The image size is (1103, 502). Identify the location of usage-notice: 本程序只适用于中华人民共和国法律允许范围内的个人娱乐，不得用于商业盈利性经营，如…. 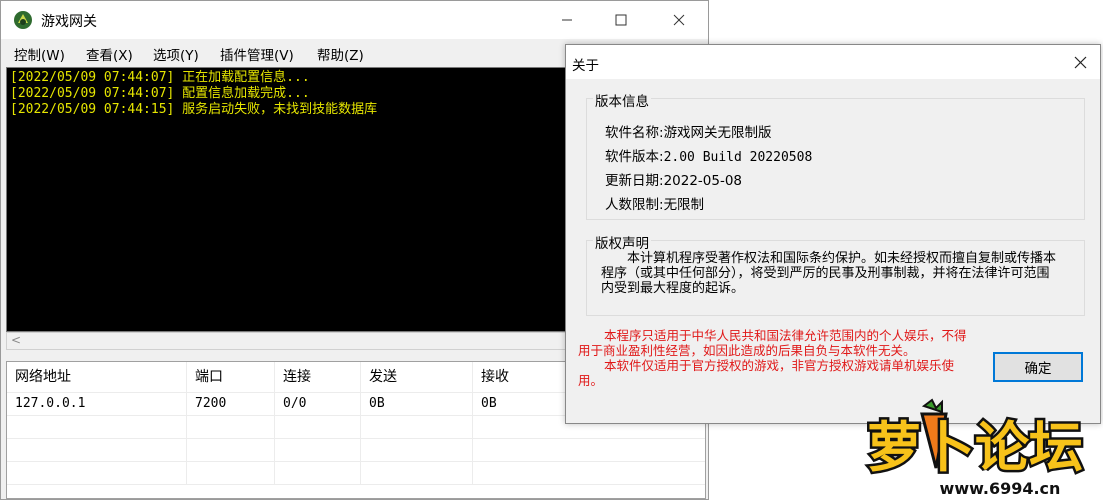
(774, 358).